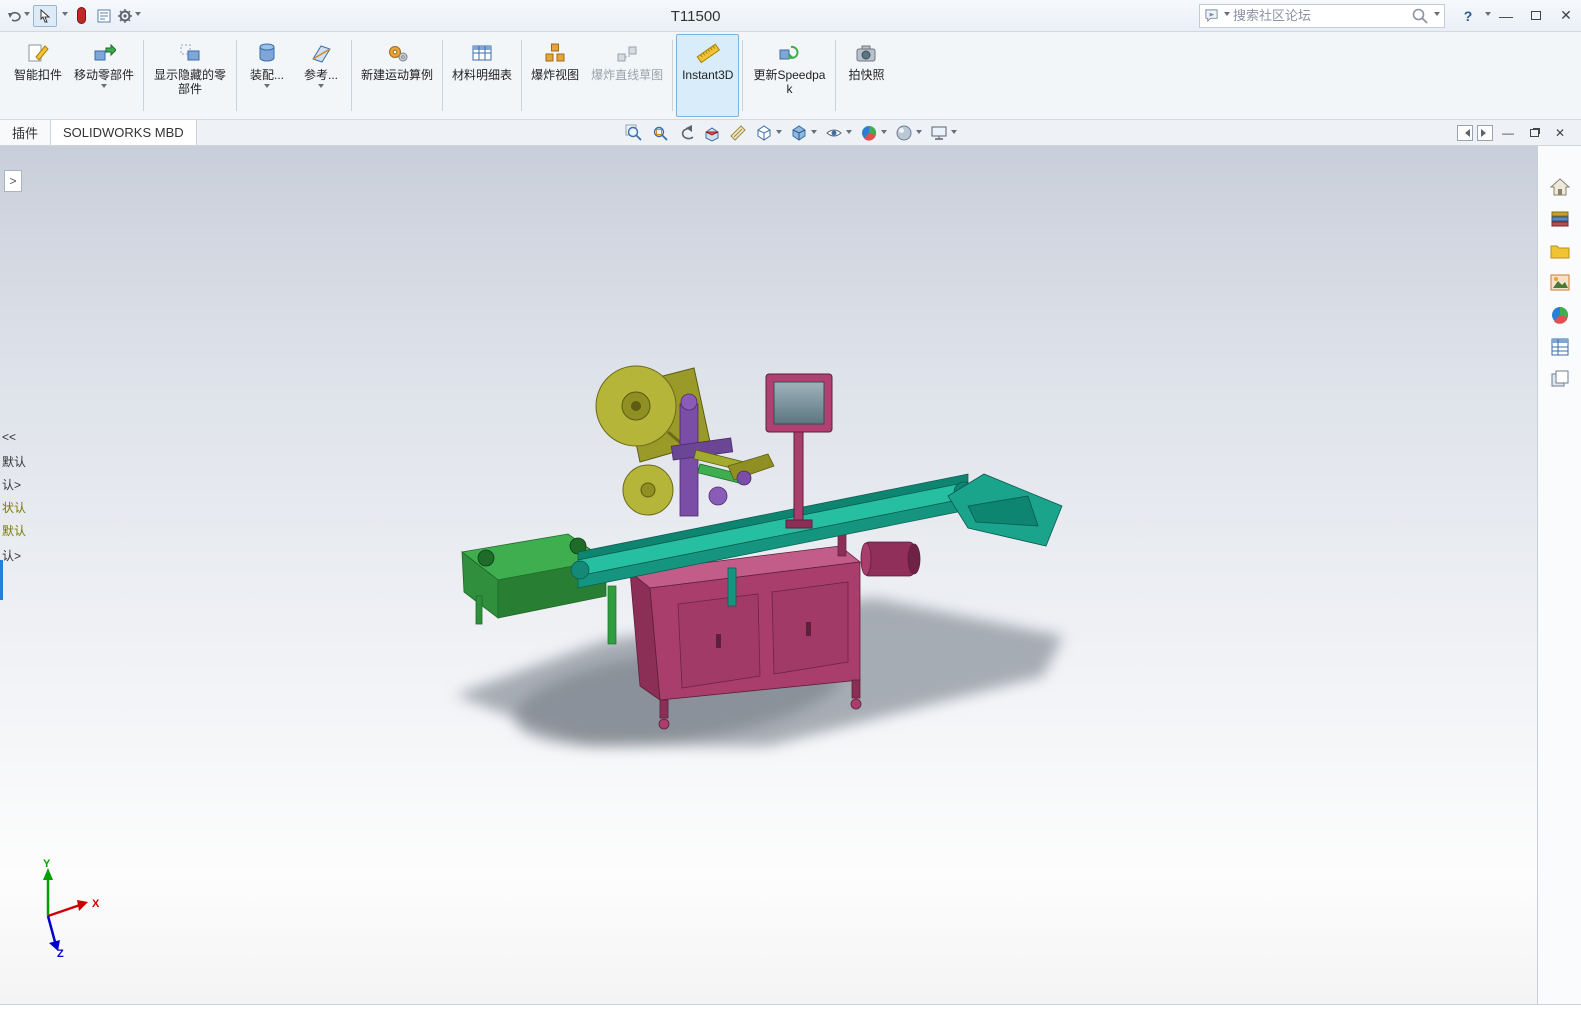 This screenshot has width=1581, height=1014. Describe the element at coordinates (943, 133) in the screenshot. I see `view-settings-button` at that location.